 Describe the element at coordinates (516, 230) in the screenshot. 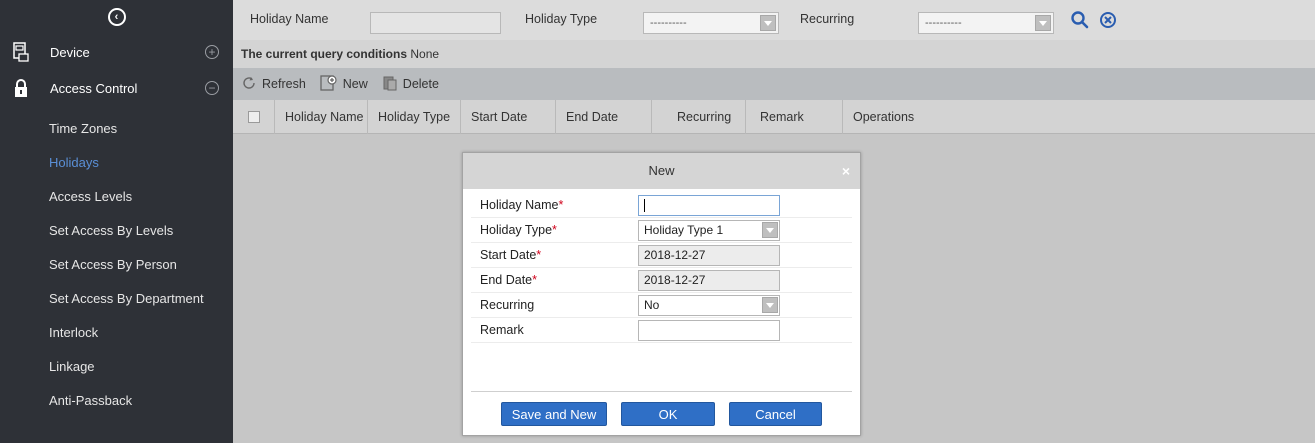

I see `holiday-type-label: Holiday Type` at that location.